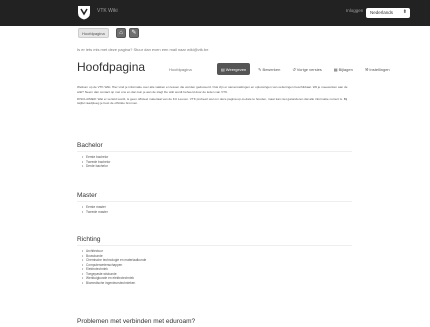  I want to click on tab-vorige-versies: ↺ Vorige versies, so click(306, 69).